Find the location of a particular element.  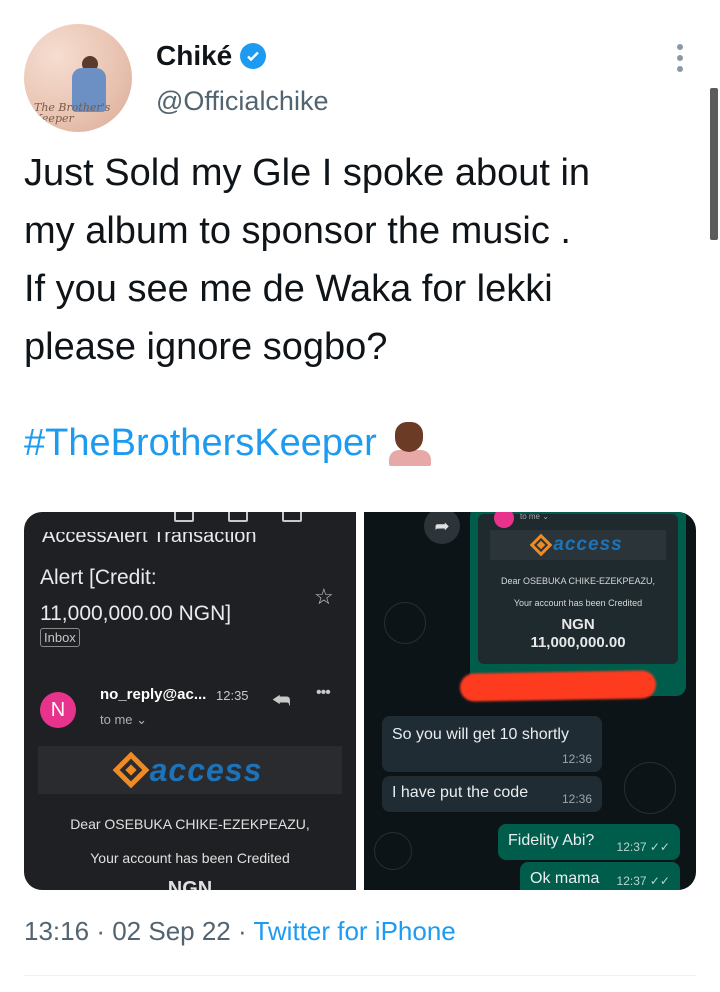

hashtag-row: #TheBrothersKeeper is located at coordinates (228, 443).